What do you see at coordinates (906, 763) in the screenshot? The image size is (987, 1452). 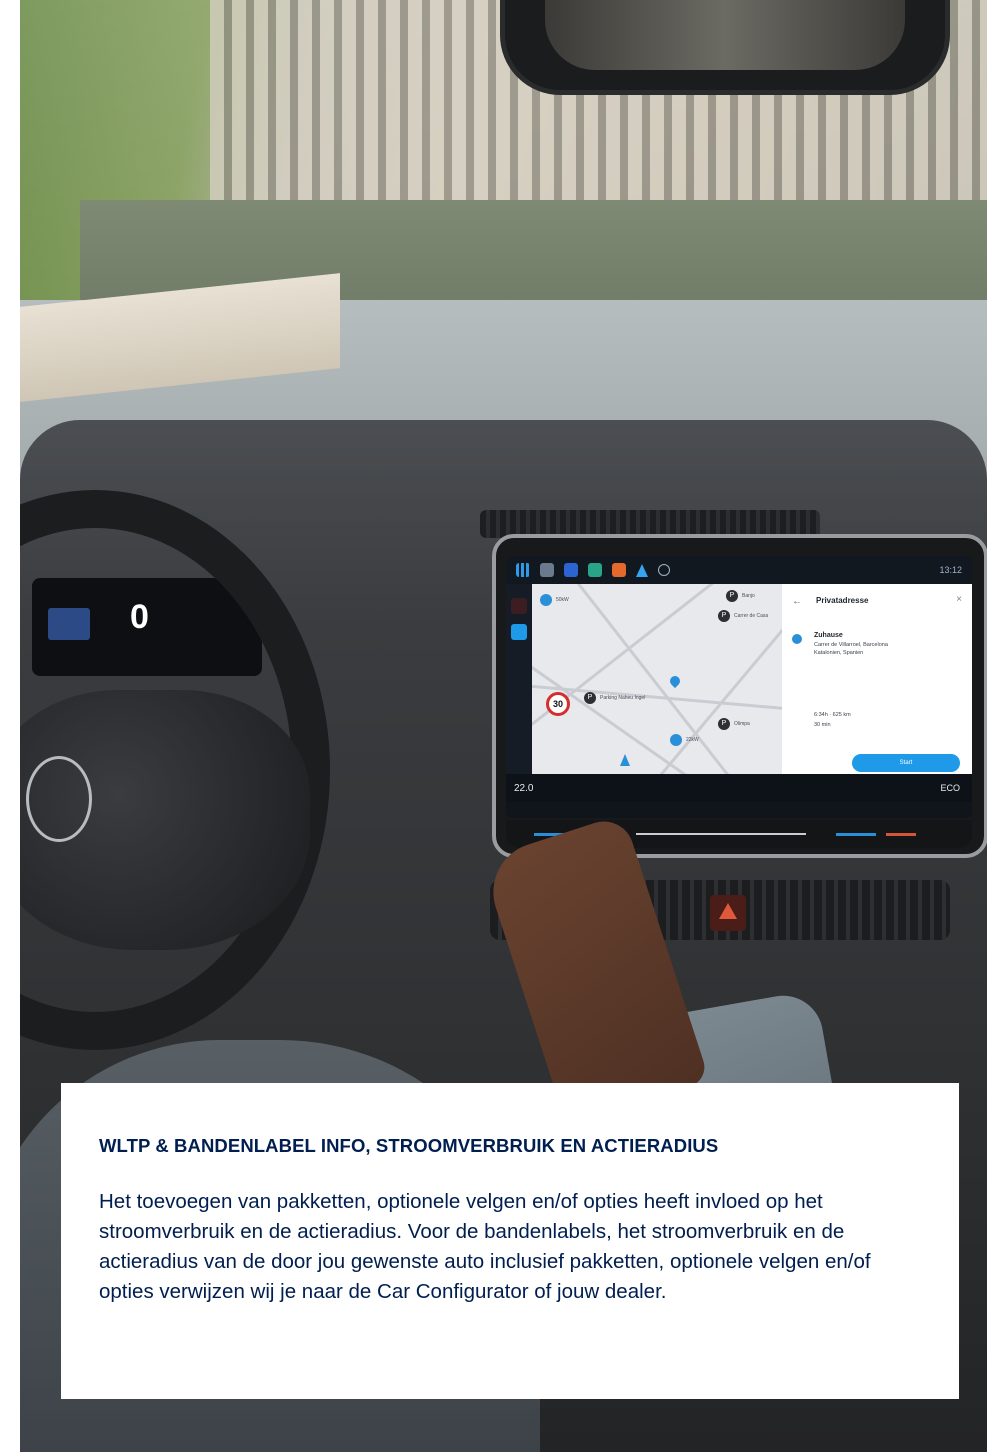 I see `start-route-button: Start` at bounding box center [906, 763].